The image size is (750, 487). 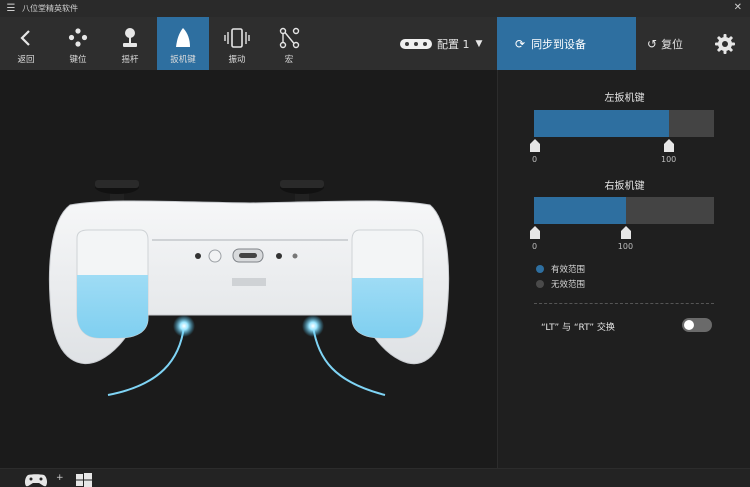 I want to click on tab-buttons: 键位, so click(x=78, y=43).